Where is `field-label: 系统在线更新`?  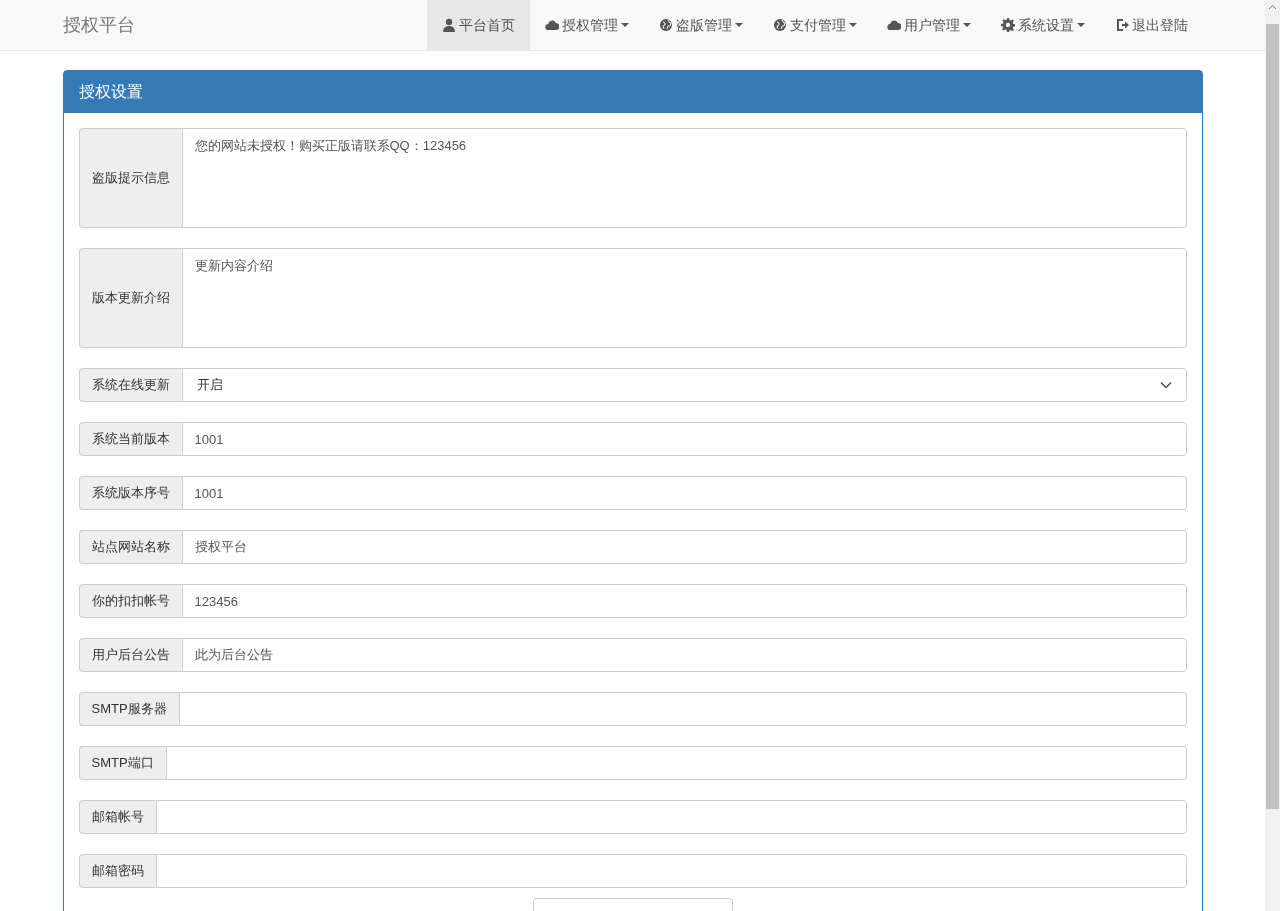 field-label: 系统在线更新 is located at coordinates (130, 385).